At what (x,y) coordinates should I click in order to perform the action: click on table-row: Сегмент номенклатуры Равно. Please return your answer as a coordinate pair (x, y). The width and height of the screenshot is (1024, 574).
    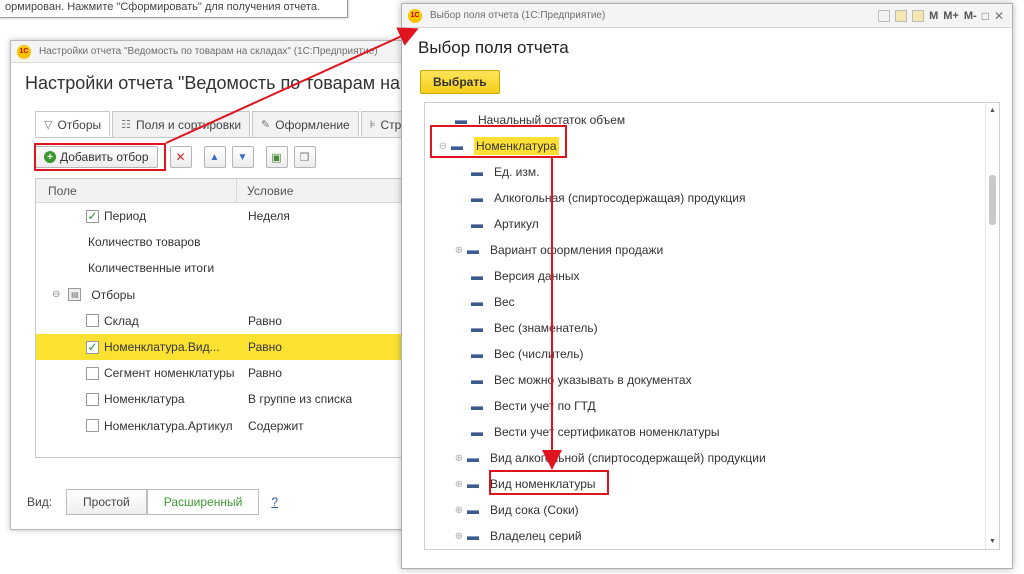
    Looking at the image, I should click on (222, 373).